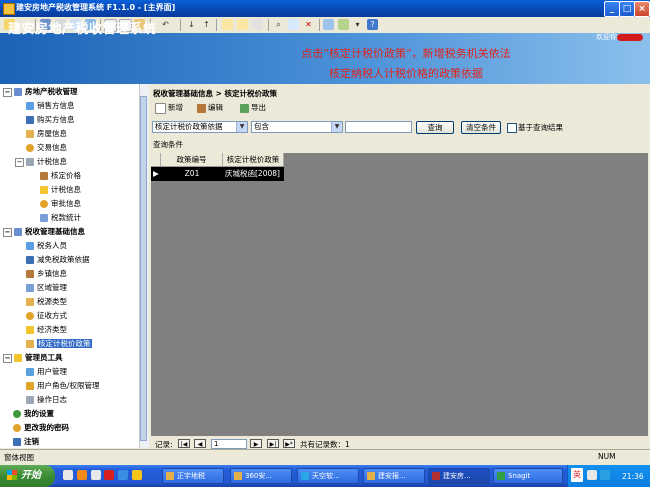 The width and height of the screenshot is (650, 487). I want to click on sort-asc-icon: ↓, so click(191, 24).